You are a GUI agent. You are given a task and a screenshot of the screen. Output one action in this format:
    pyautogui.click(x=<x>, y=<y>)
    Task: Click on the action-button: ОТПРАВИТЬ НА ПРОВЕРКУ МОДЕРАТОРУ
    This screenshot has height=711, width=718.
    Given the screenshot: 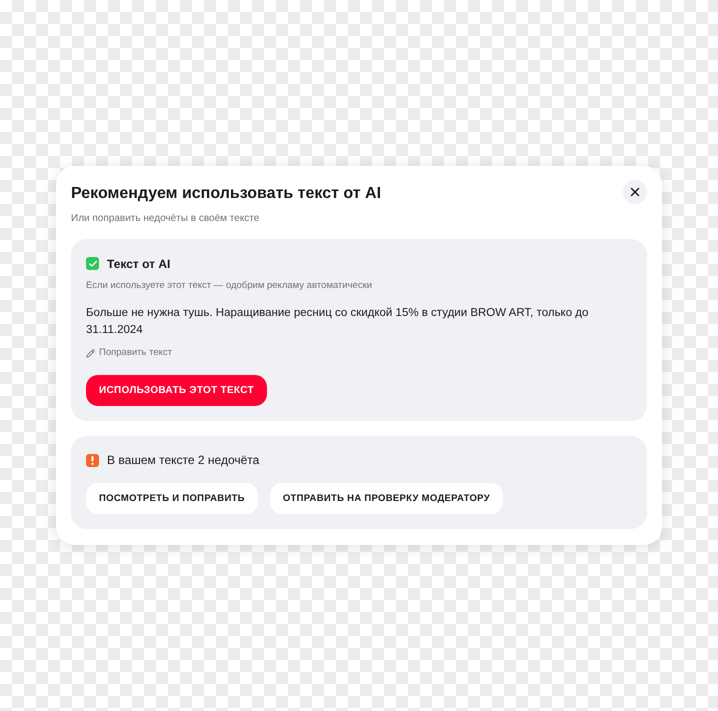 What is the action you would take?
    pyautogui.click(x=386, y=498)
    